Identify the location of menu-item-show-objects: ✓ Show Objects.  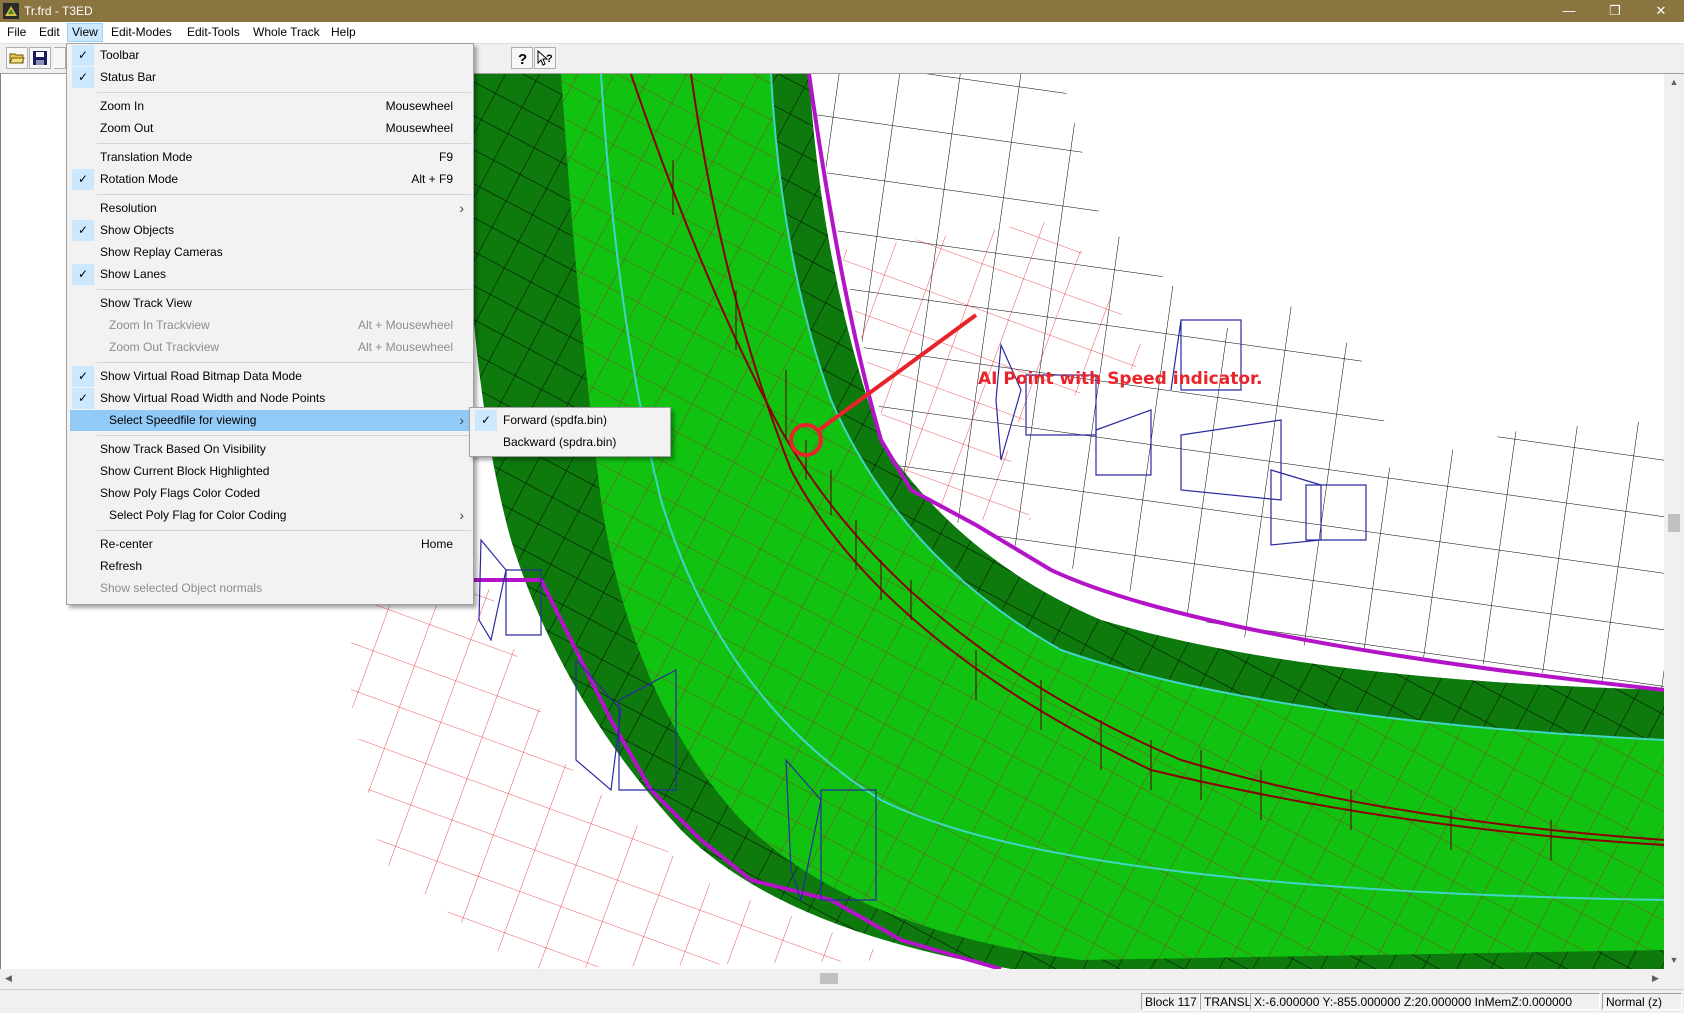
(270, 230).